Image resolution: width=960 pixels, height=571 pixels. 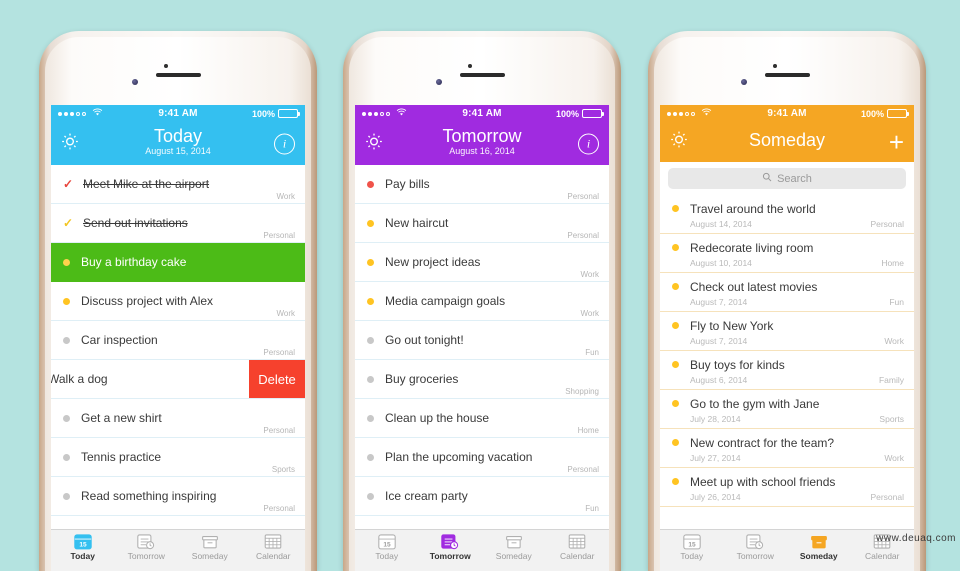 I want to click on task-row: Tennis practice Sports, so click(x=178, y=457).